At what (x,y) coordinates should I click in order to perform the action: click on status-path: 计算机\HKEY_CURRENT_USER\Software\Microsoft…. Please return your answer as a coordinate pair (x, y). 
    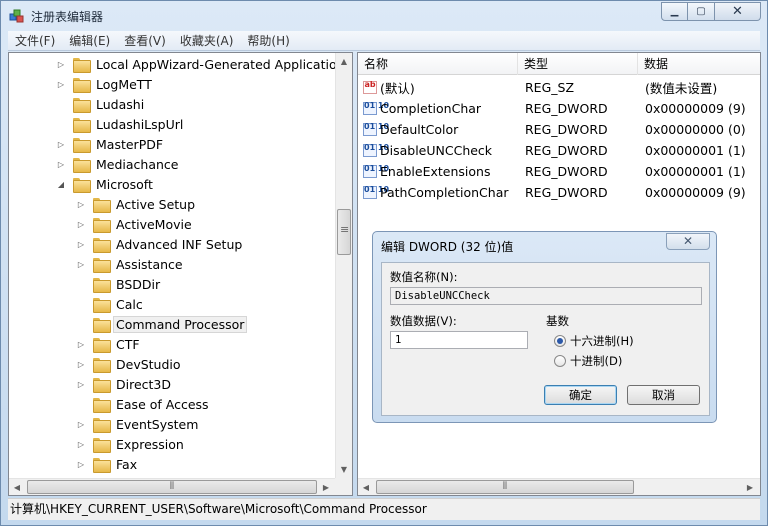
    Looking at the image, I should click on (218, 509).